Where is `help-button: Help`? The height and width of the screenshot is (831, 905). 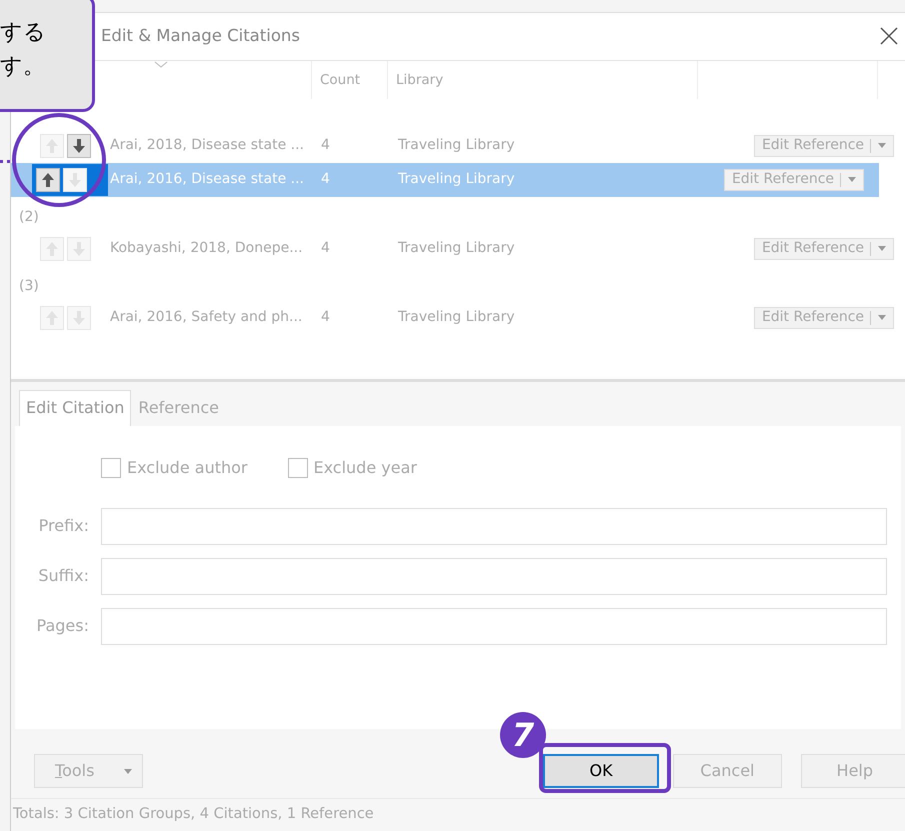
help-button: Help is located at coordinates (852, 771).